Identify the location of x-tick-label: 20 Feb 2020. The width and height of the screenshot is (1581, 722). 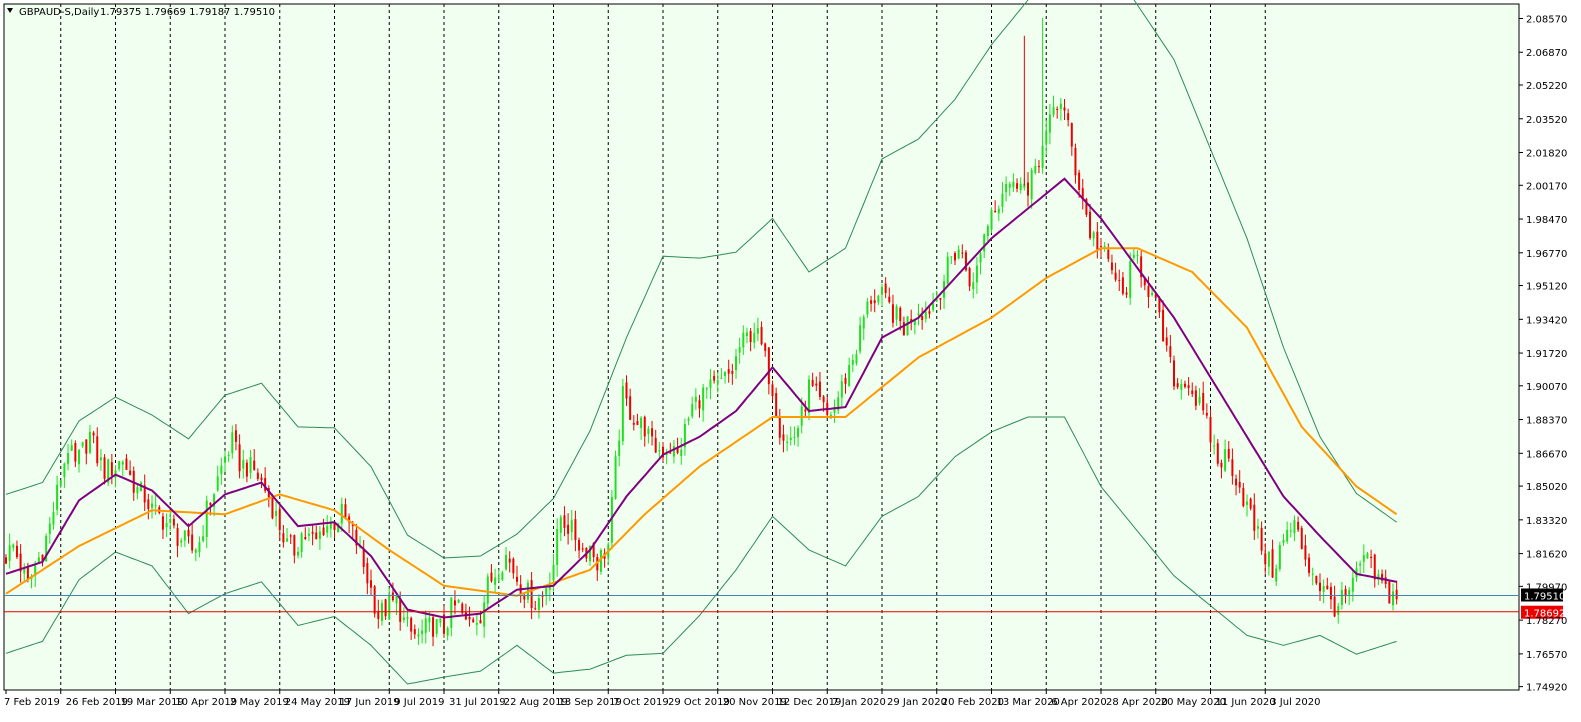
(973, 702).